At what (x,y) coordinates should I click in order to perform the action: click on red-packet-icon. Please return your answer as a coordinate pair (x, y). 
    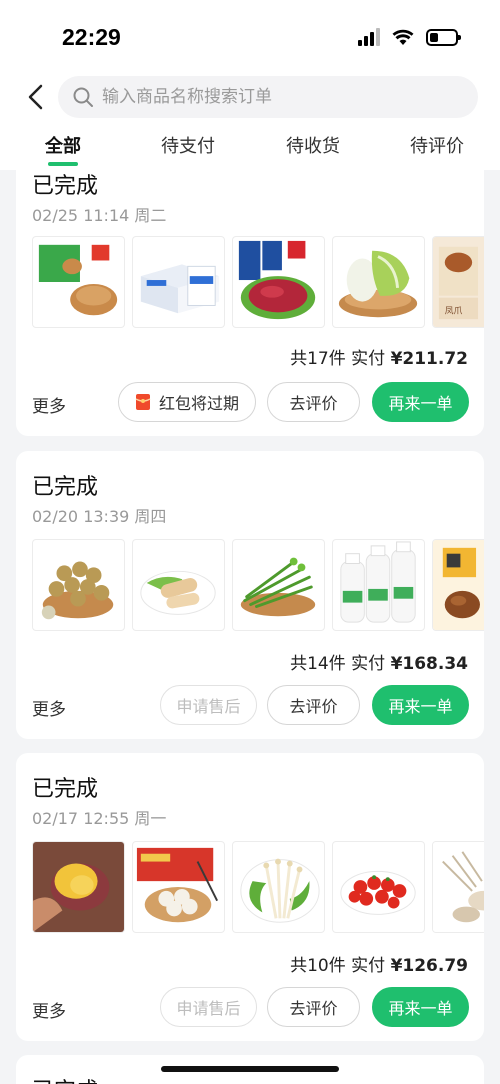
    Looking at the image, I should click on (143, 402).